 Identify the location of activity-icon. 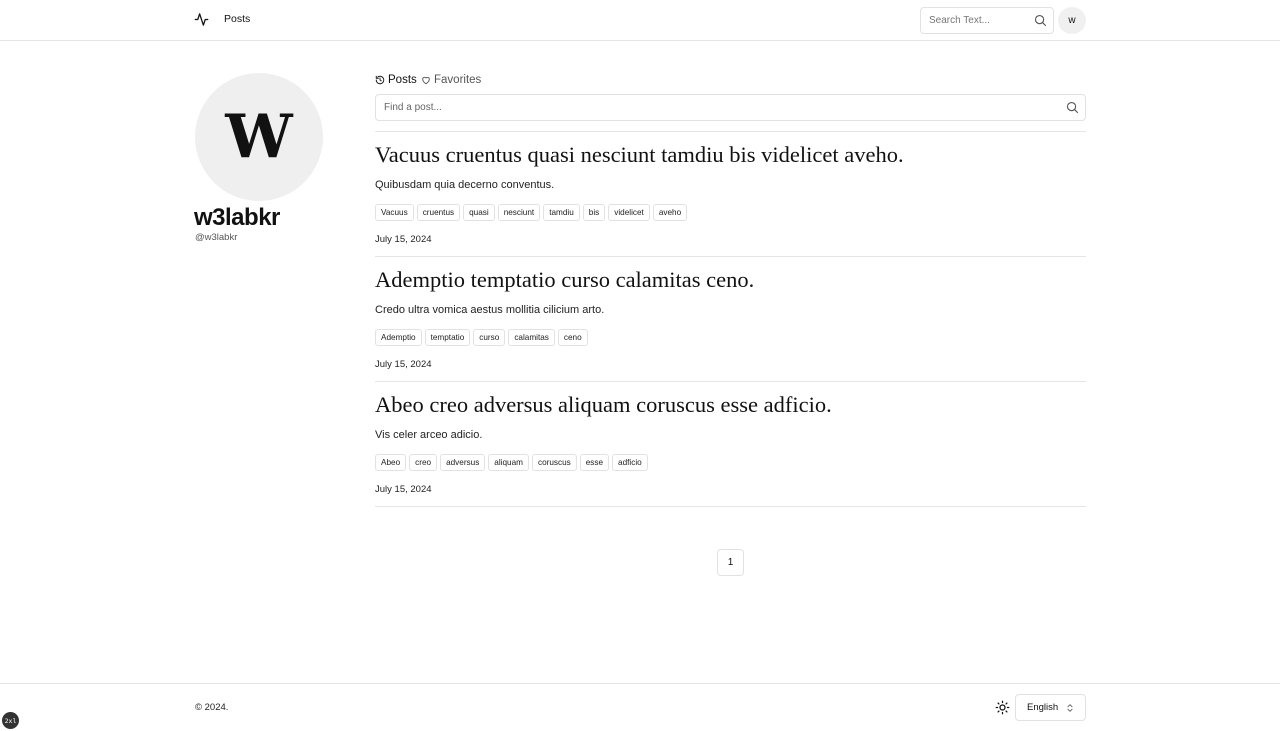
(201, 19).